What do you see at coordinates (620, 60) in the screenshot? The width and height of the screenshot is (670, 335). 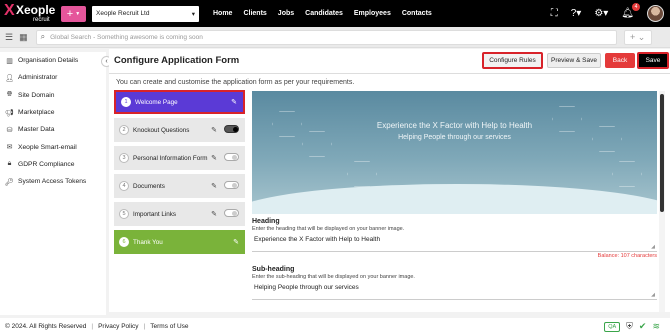 I see `back-button: Back` at bounding box center [620, 60].